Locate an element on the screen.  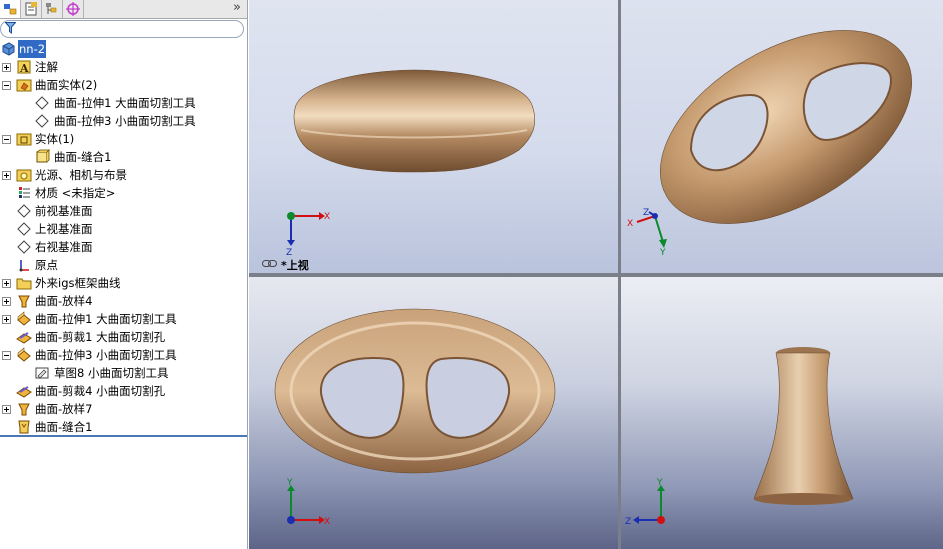
filter-input is located at coordinates (122, 29).